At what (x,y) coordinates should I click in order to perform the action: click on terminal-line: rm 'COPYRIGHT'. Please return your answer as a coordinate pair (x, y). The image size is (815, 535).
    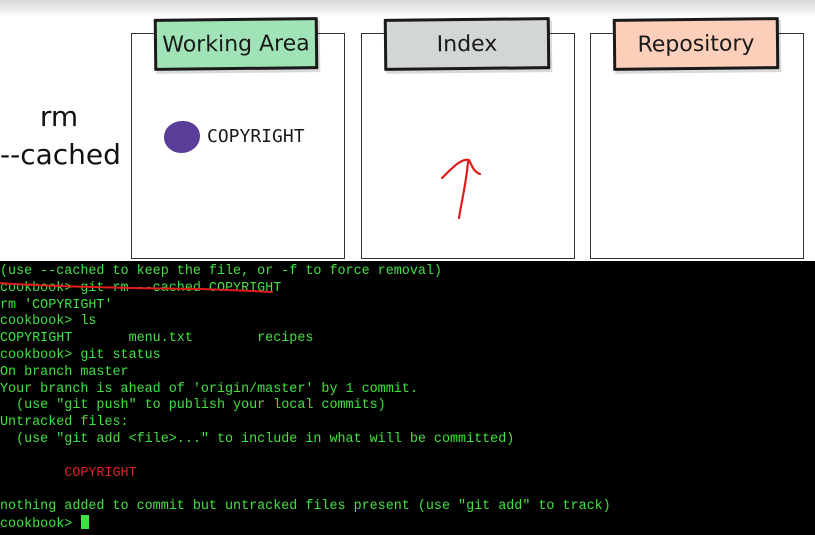
    Looking at the image, I should click on (56, 305).